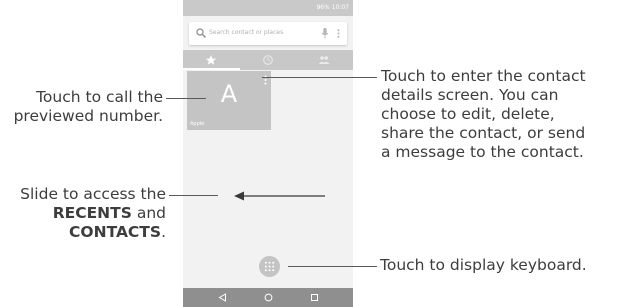  I want to click on tab-indicator, so click(211, 69).